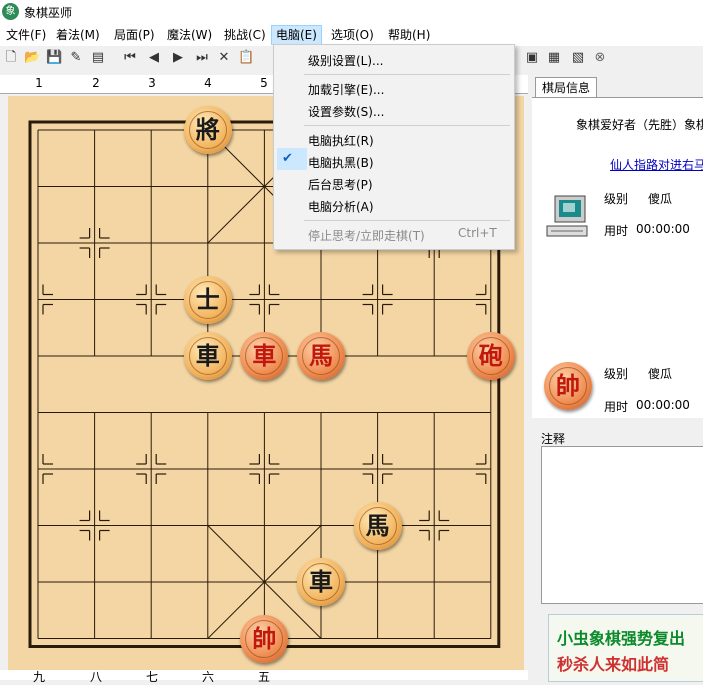 This screenshot has height=685, width=703. Describe the element at coordinates (202, 58) in the screenshot. I see `last-move-icon: ⏭` at that location.